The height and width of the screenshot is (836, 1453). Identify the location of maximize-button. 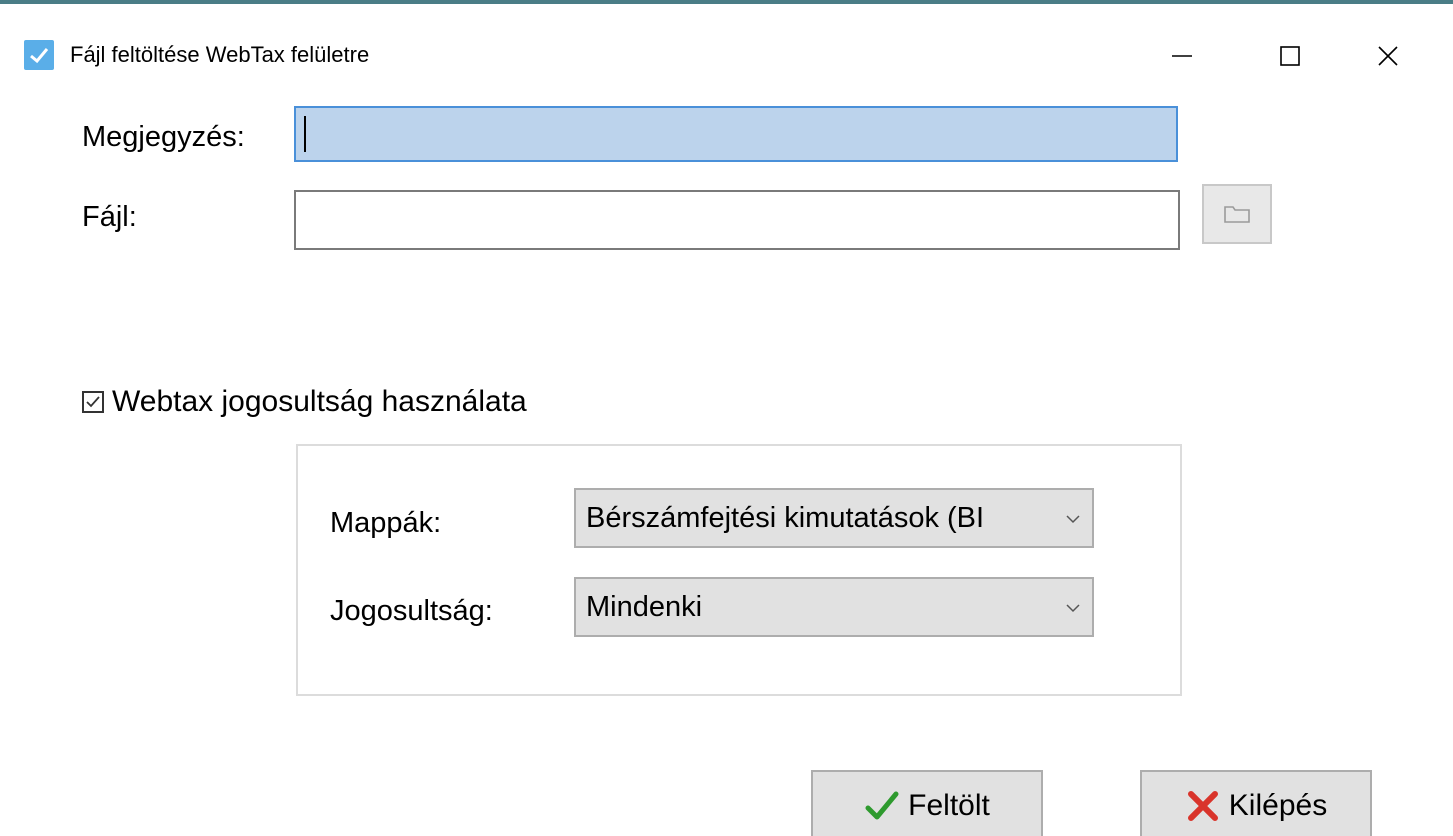
(1290, 56).